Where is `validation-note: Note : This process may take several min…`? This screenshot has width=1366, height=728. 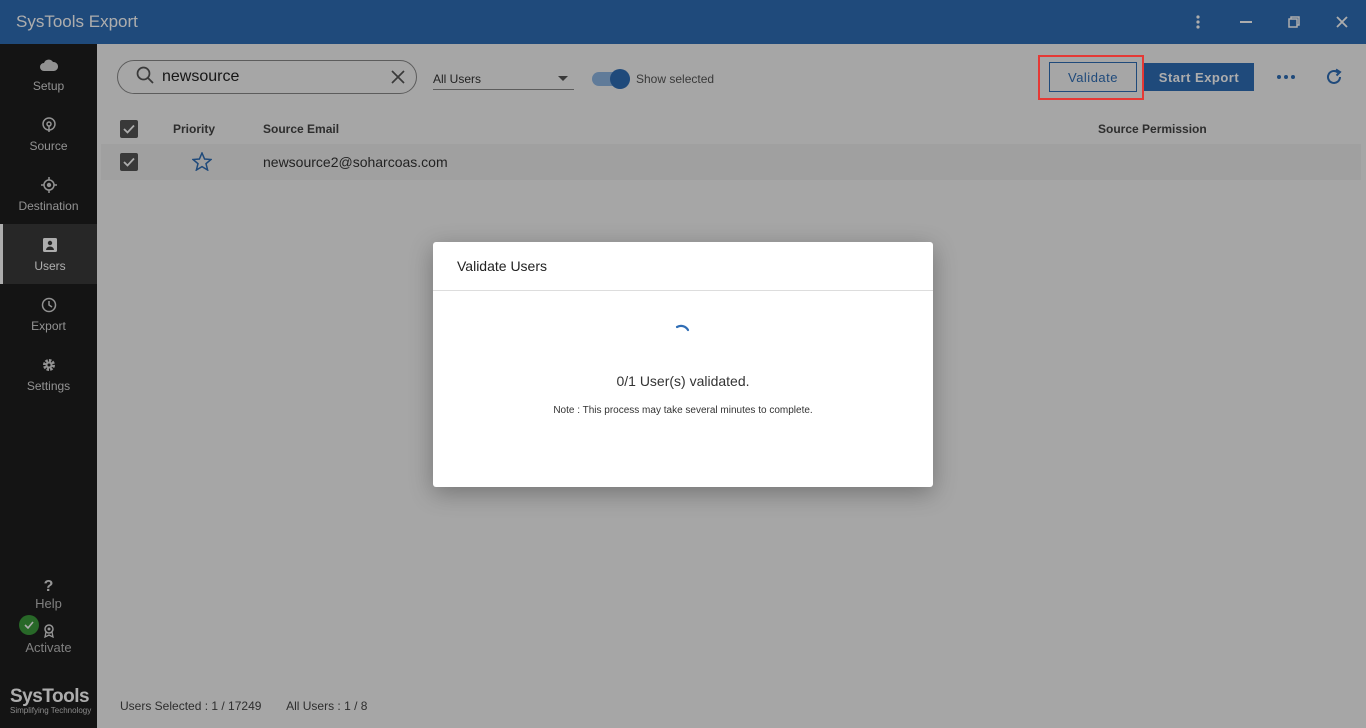 validation-note: Note : This process may take several min… is located at coordinates (683, 410).